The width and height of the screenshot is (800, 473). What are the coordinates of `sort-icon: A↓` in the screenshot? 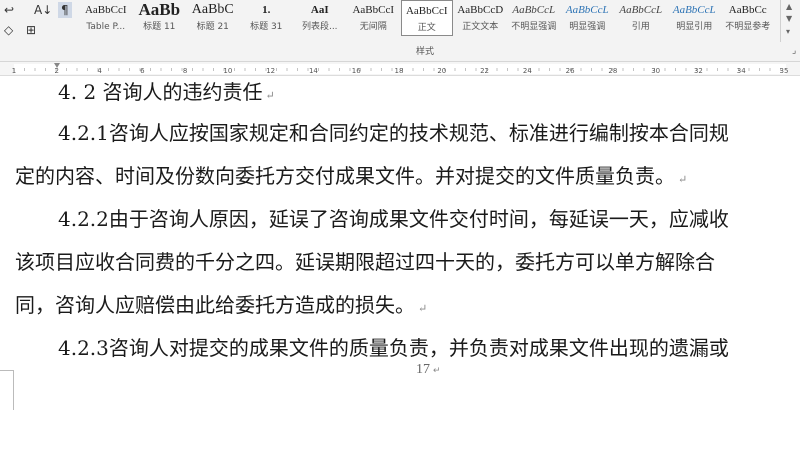 It's located at (43, 10).